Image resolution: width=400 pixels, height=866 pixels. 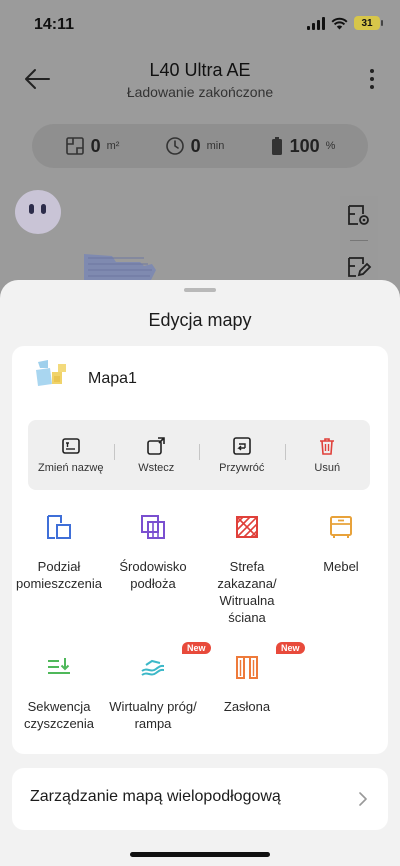 I want to click on map-edit-icon, so click(x=359, y=267).